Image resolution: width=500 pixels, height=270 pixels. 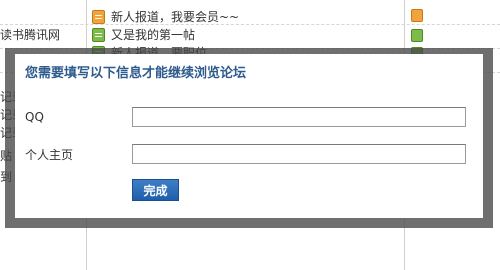 What do you see at coordinates (49, 155) in the screenshot?
I see `homepage-label: 个人主页` at bounding box center [49, 155].